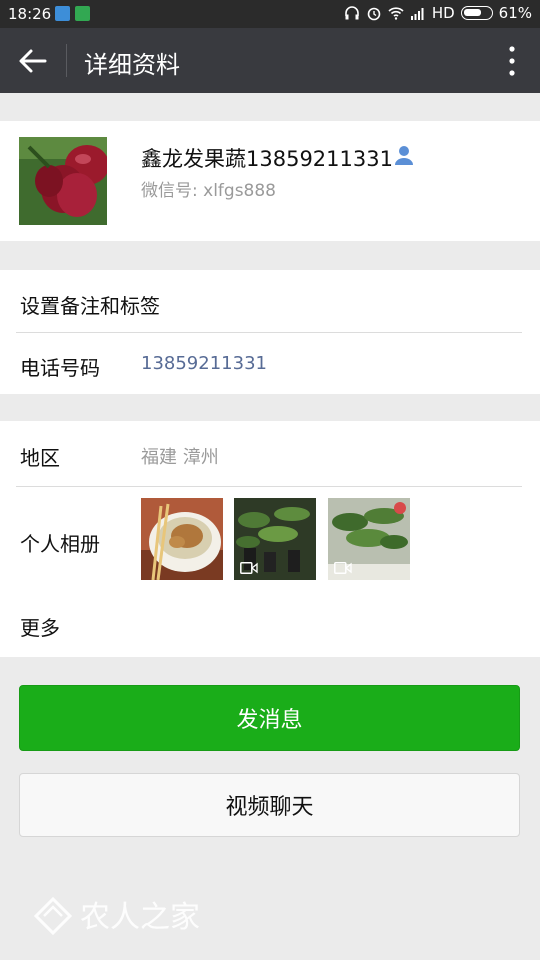 Image resolution: width=540 pixels, height=960 pixels. Describe the element at coordinates (352, 13) in the screenshot. I see `headphone-icon` at that location.